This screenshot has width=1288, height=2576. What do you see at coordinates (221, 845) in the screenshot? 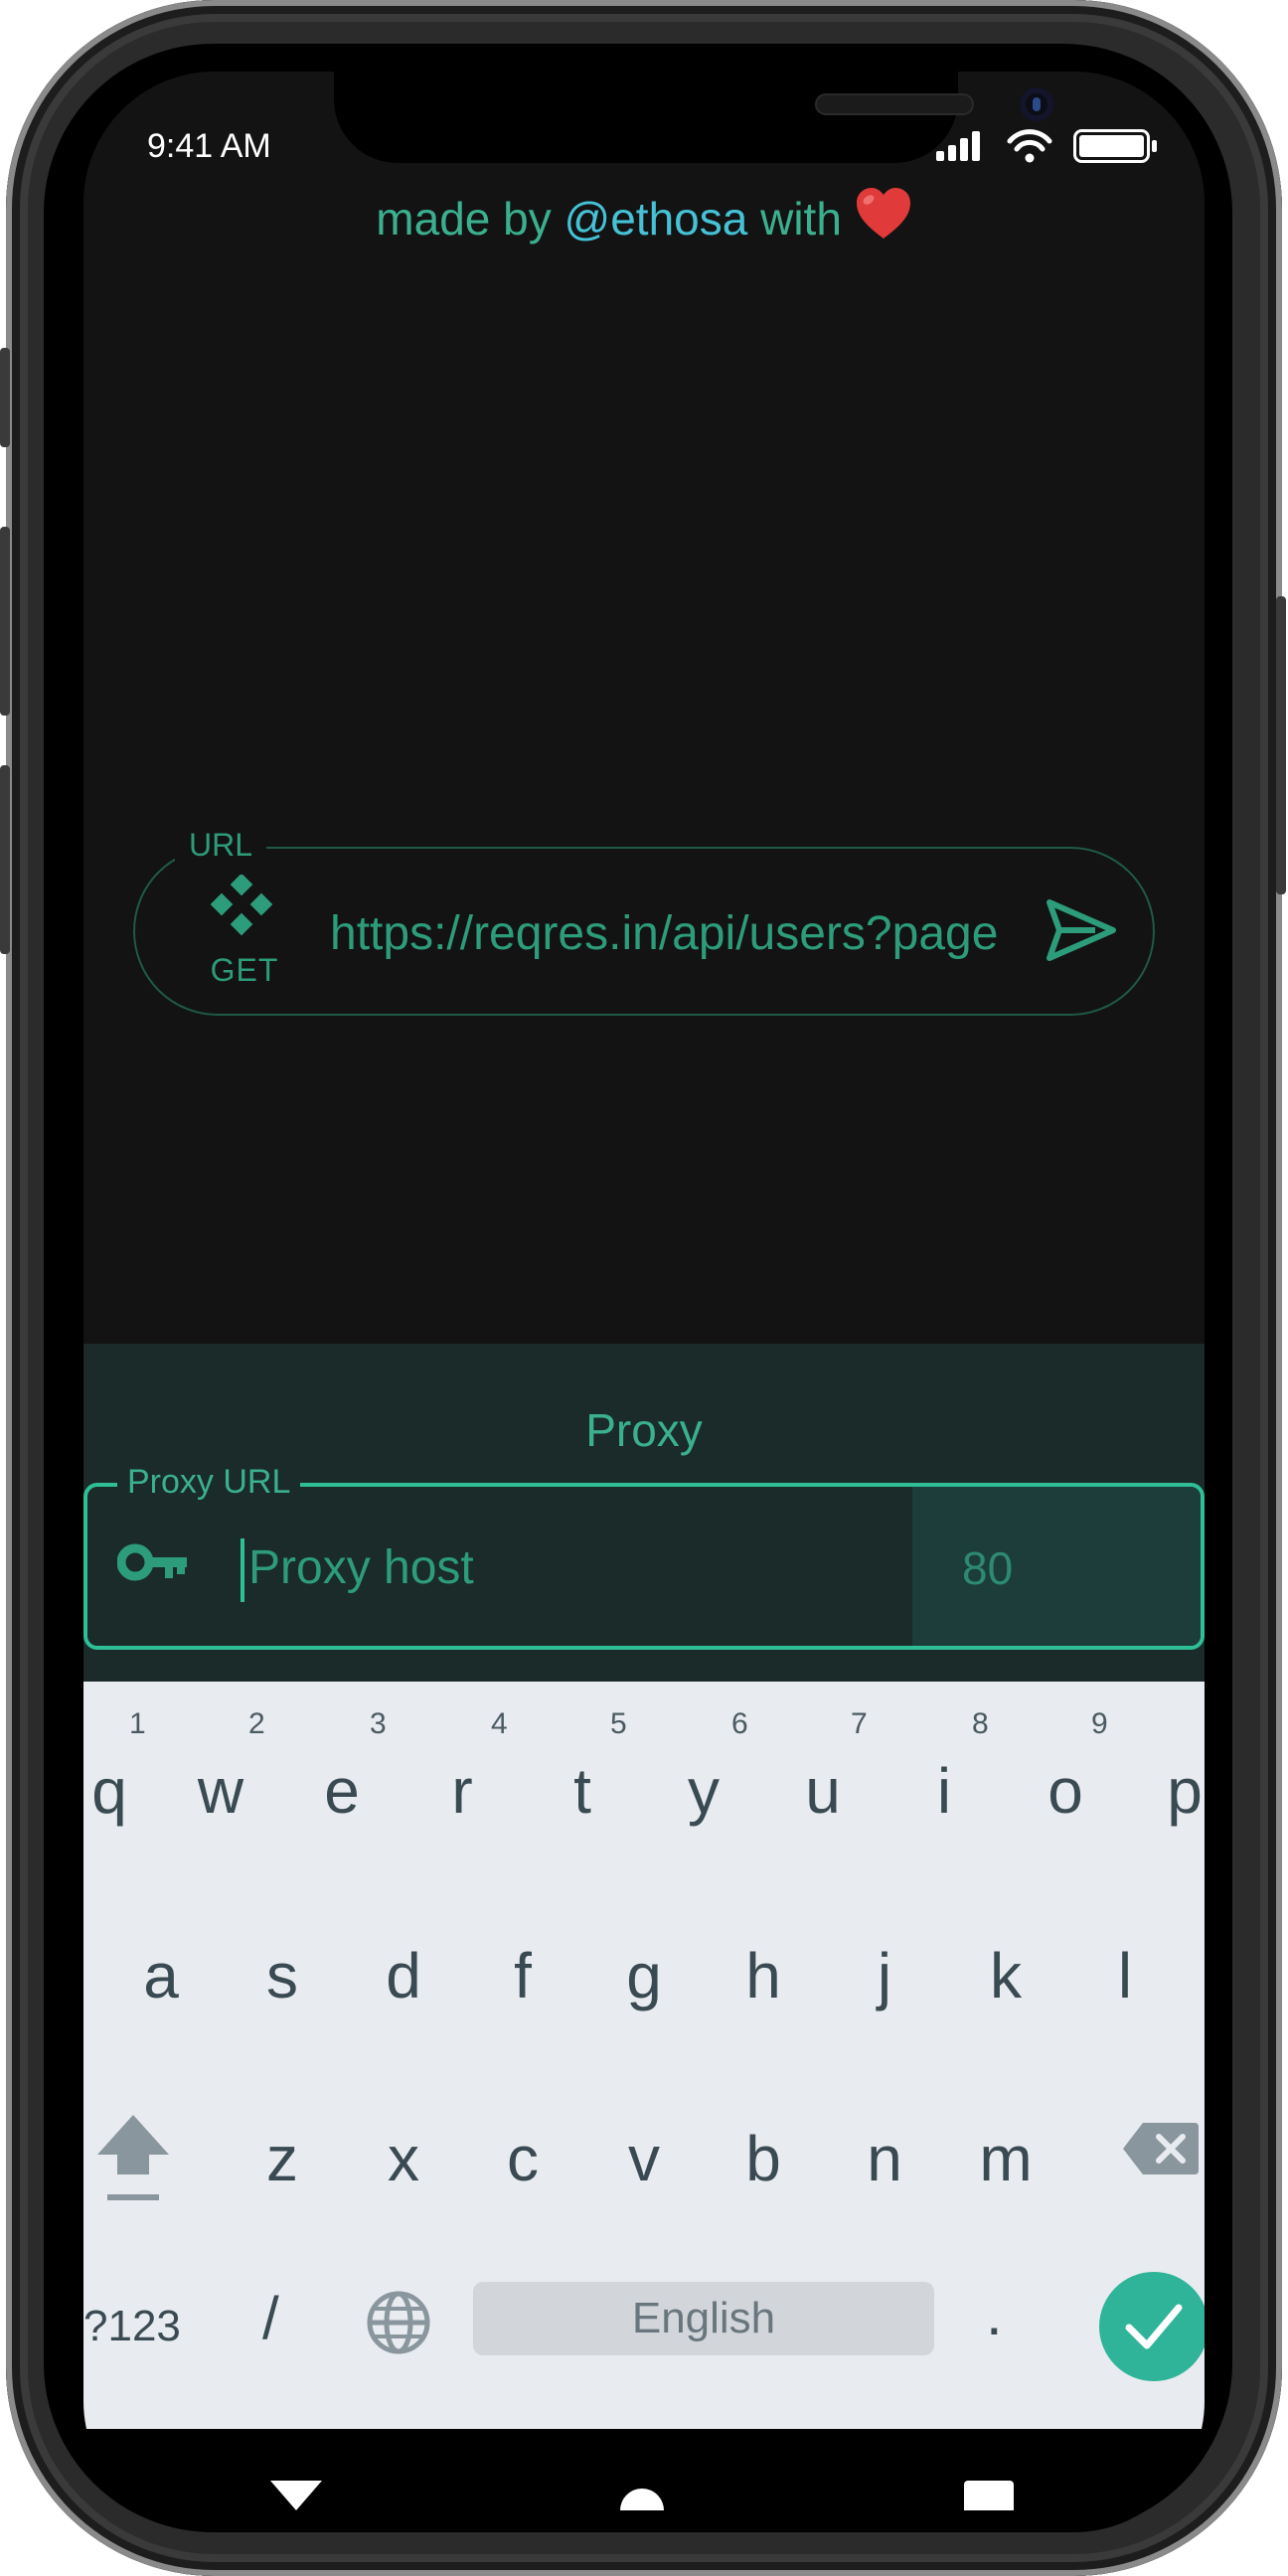
I see `url-label: URL` at bounding box center [221, 845].